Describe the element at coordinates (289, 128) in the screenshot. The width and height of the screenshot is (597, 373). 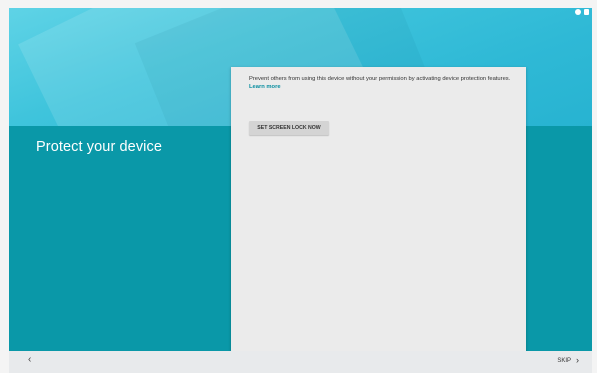
I see `set-screen-lock-button: SET SCREEN LOCK NOW` at that location.